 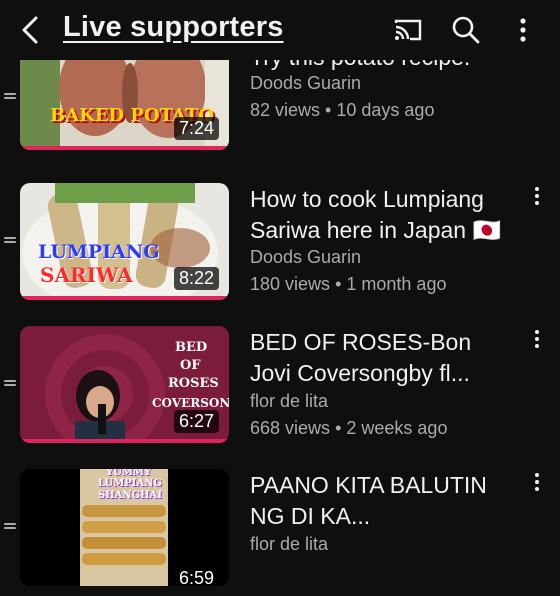 I want to click on video-stats: 82 views • 10 days ago, so click(x=342, y=110).